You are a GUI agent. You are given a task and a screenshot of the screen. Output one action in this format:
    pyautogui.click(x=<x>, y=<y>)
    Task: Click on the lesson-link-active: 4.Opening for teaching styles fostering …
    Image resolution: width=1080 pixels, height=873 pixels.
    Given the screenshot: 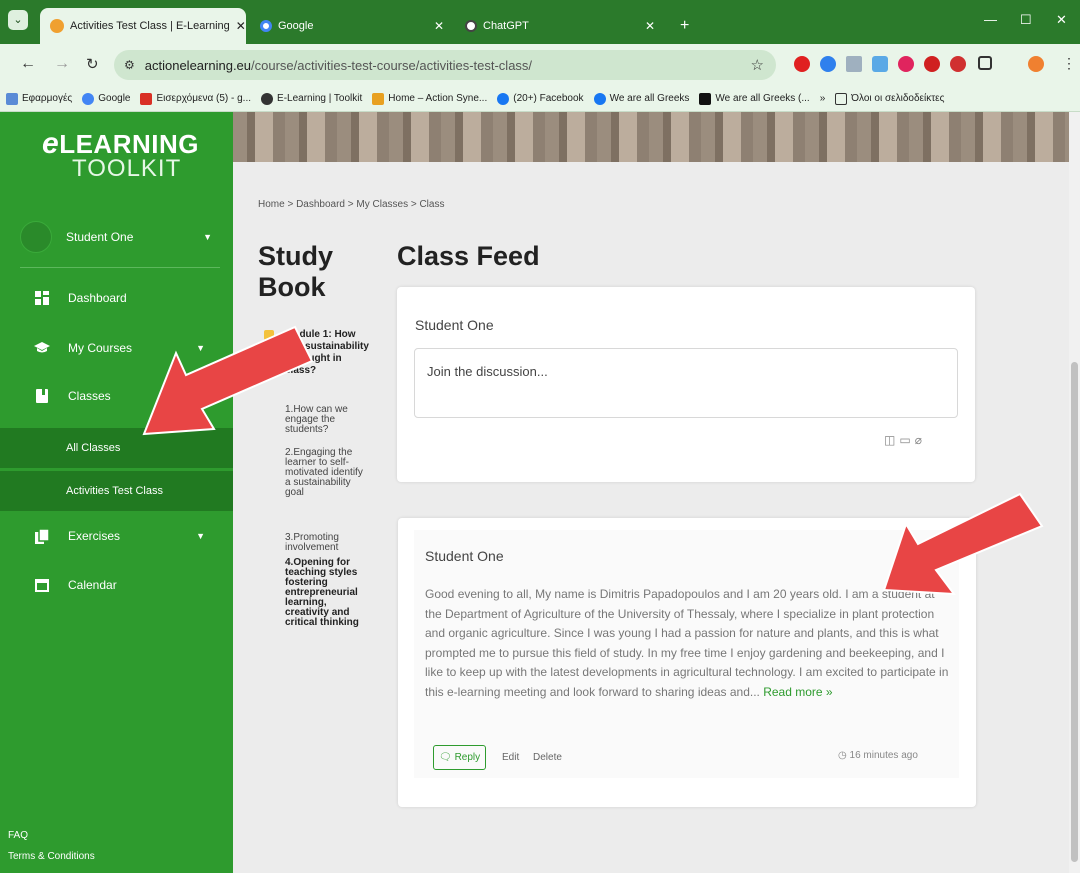 What is the action you would take?
    pyautogui.click(x=327, y=593)
    